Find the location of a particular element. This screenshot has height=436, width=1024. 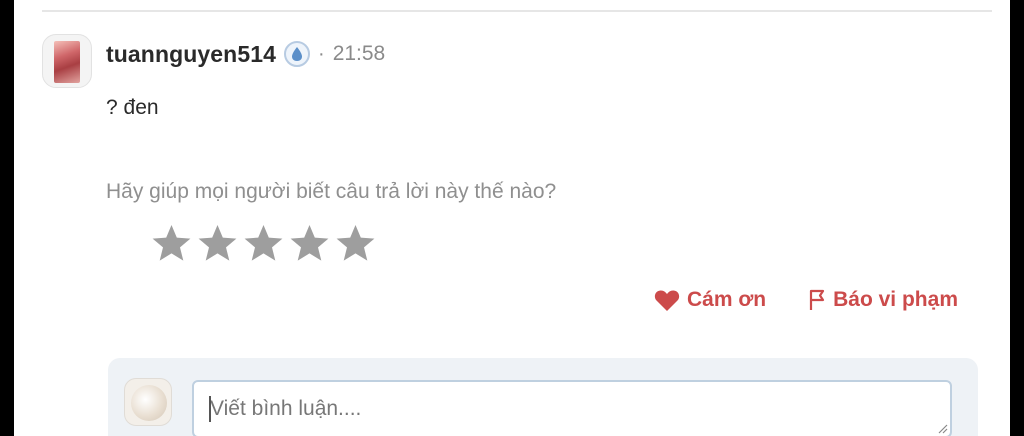

report-button: Báo vi phạm is located at coordinates (883, 300).